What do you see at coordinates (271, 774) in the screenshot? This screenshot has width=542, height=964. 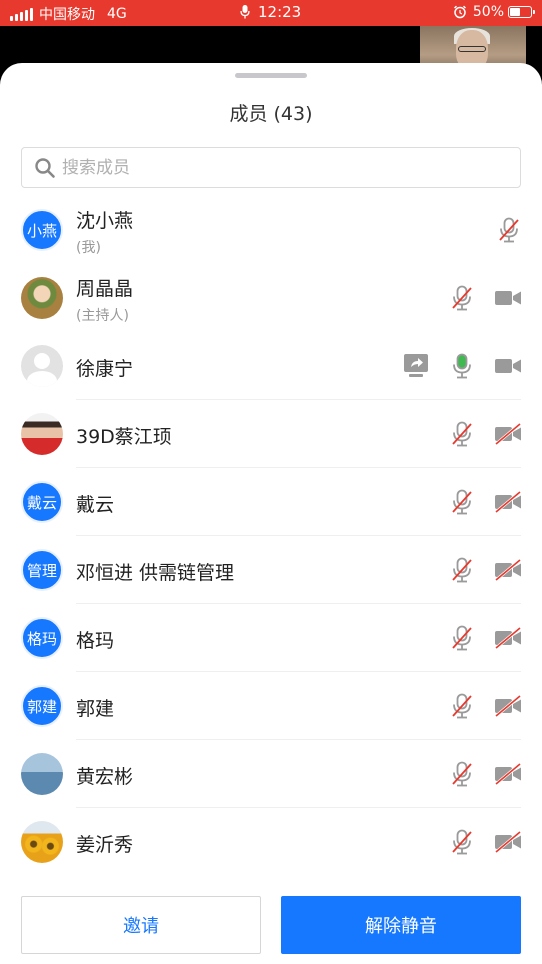 I see `member-row: 黄宏彬` at bounding box center [271, 774].